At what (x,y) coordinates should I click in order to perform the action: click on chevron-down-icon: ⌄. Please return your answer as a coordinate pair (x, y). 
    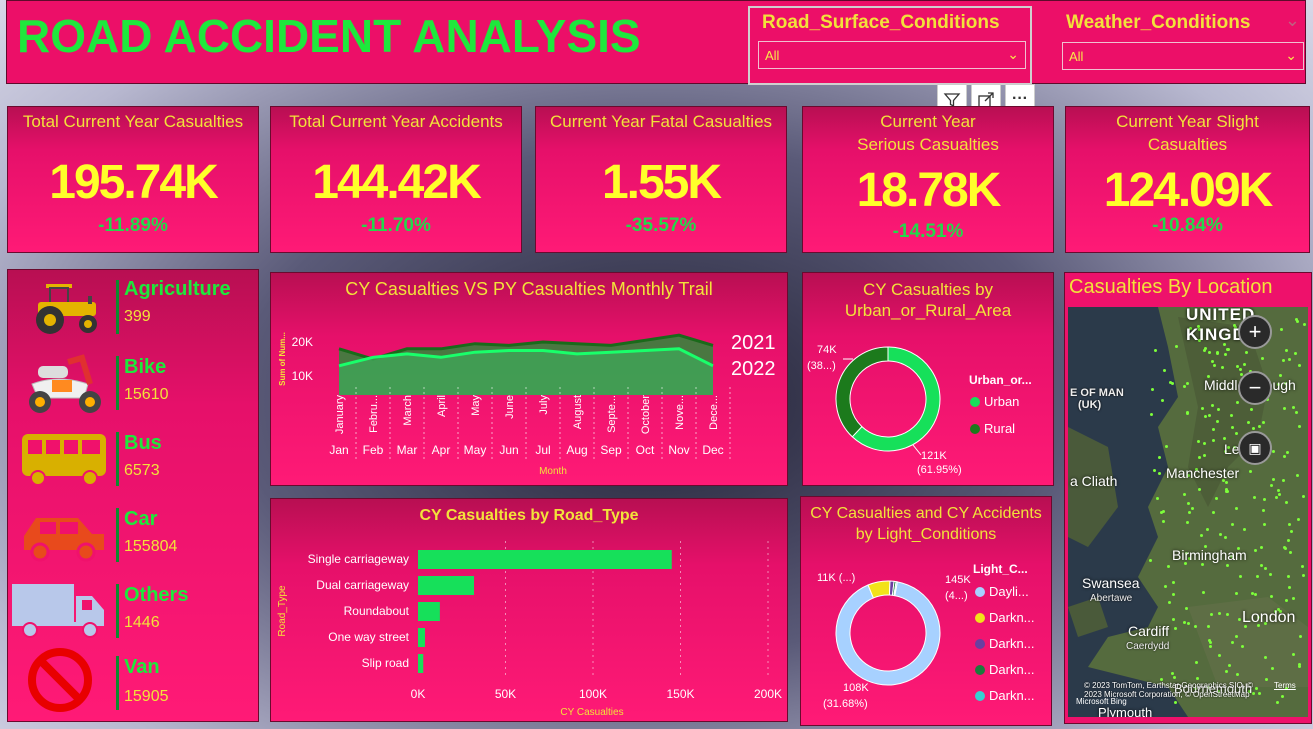
    Looking at the image, I should click on (1291, 55).